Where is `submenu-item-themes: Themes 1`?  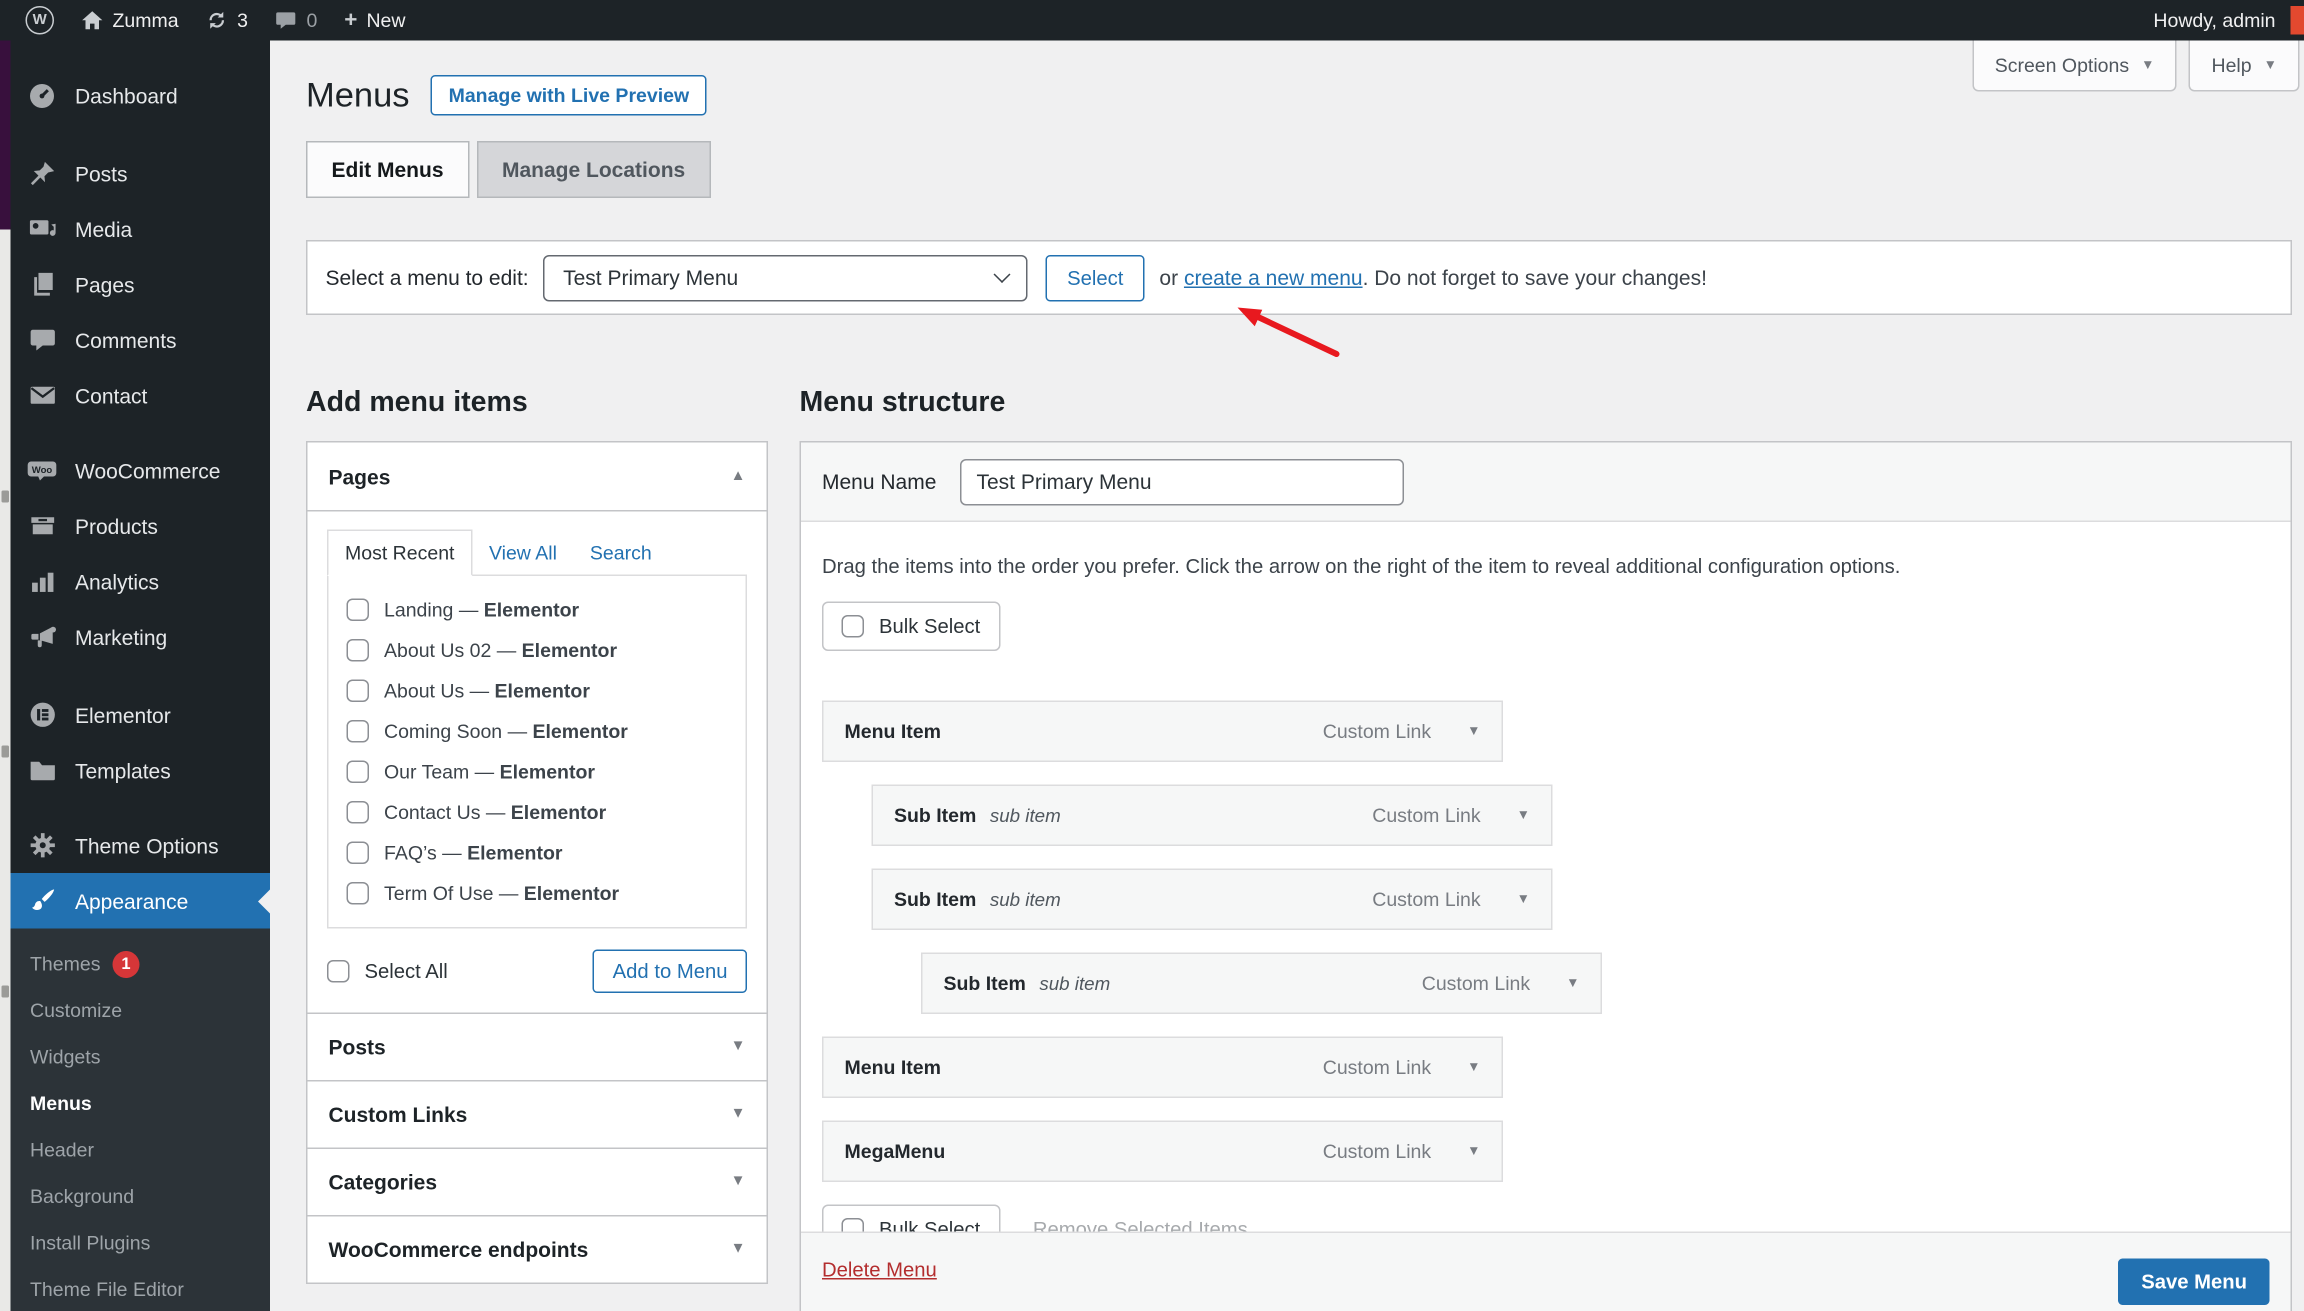 submenu-item-themes: Themes 1 is located at coordinates (141, 964).